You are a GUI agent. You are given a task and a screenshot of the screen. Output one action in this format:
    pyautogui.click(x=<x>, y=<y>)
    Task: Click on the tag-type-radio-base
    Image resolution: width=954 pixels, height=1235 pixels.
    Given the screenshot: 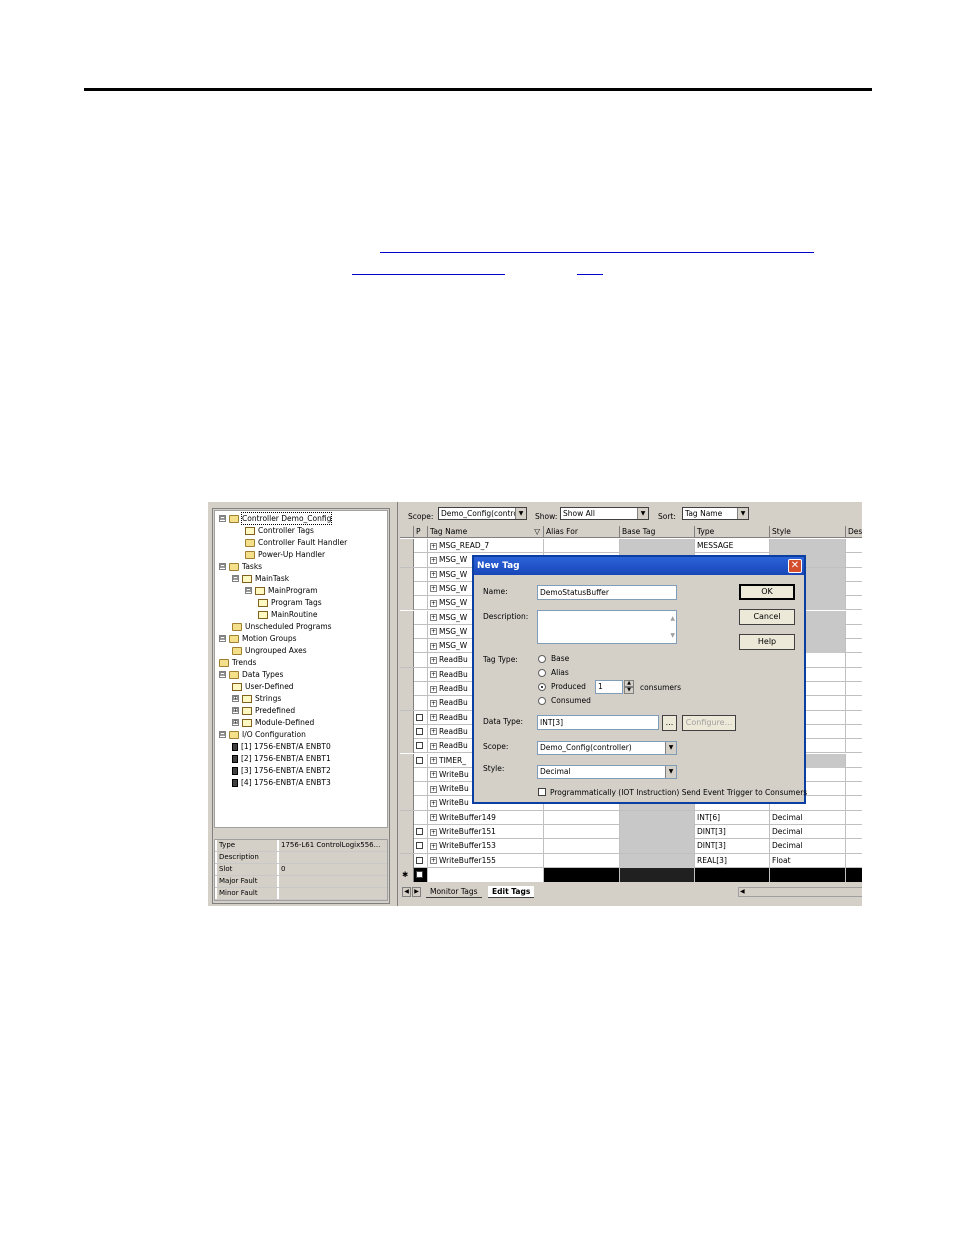 What is the action you would take?
    pyautogui.click(x=542, y=659)
    